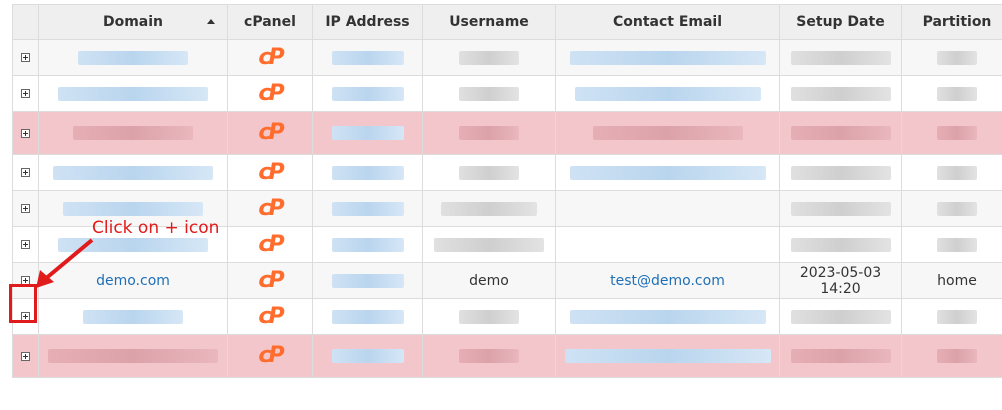  Describe the element at coordinates (840, 280) in the screenshot. I see `setup-date-cell: 2023-05-03 14:20` at that location.